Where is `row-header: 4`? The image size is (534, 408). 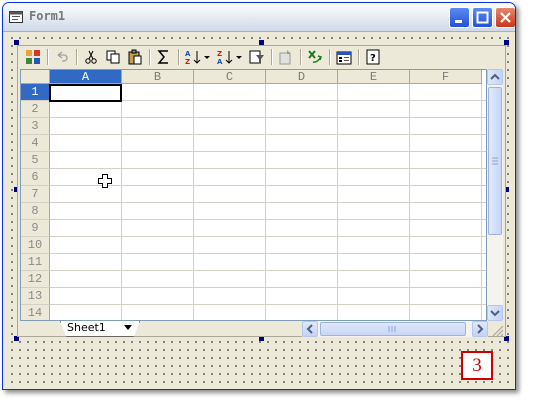
row-header: 4 is located at coordinates (35, 143).